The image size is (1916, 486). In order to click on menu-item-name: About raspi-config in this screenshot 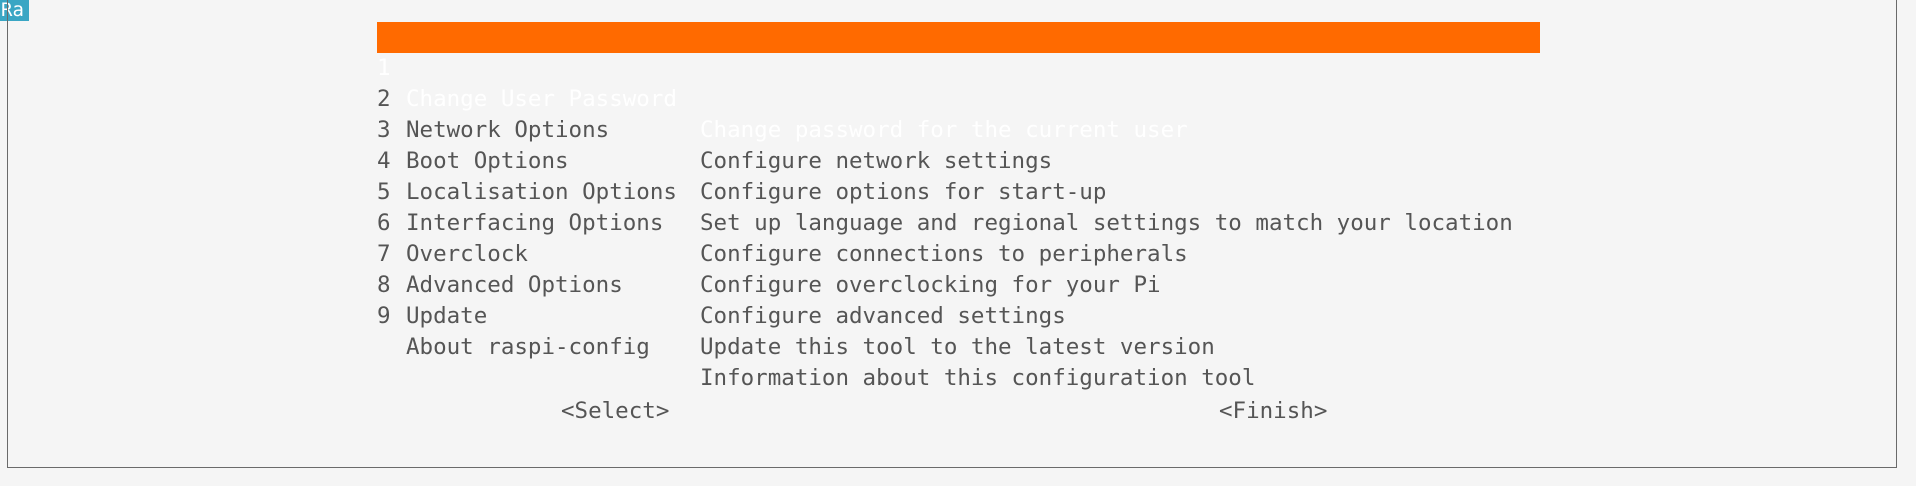, I will do `click(528, 347)`.